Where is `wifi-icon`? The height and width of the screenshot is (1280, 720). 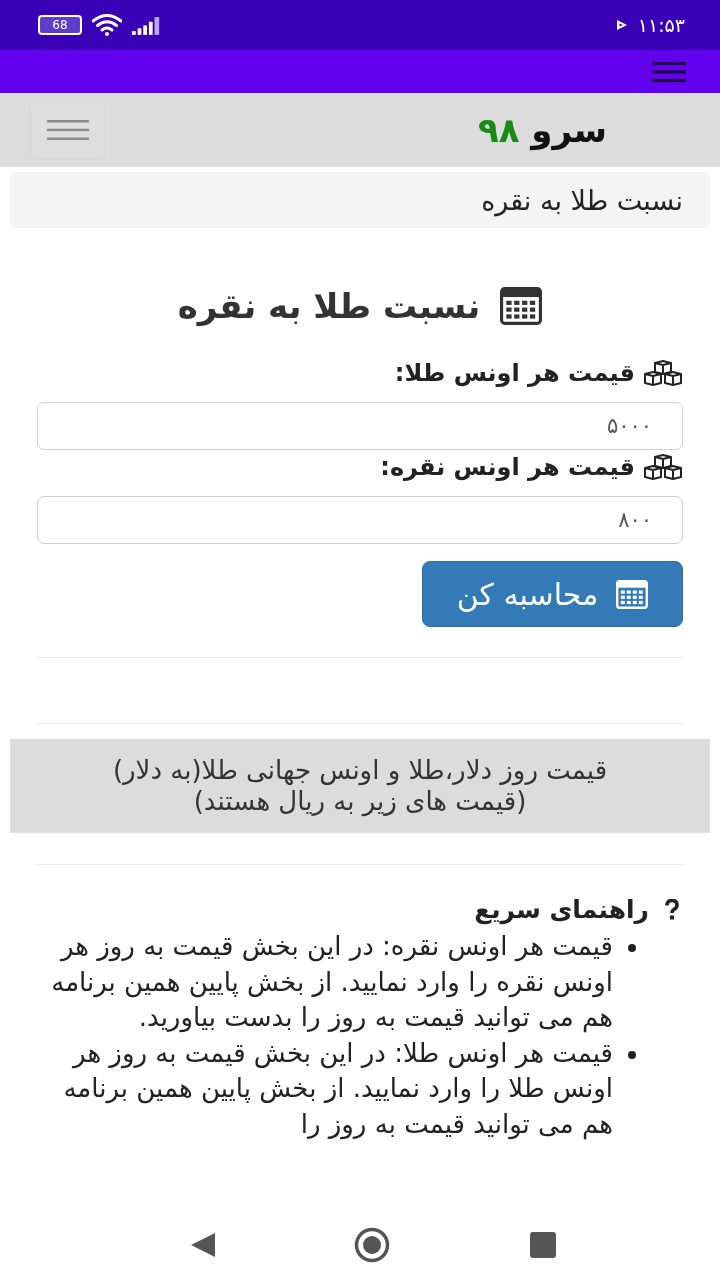 wifi-icon is located at coordinates (107, 25).